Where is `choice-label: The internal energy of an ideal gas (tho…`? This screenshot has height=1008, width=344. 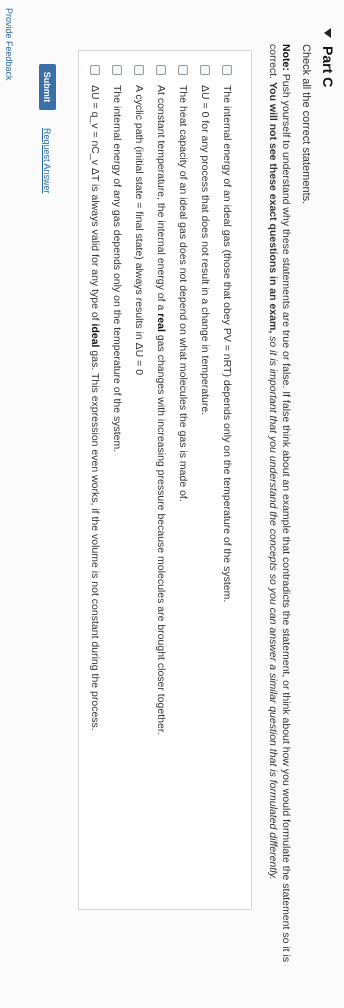 choice-label: The internal energy of an ideal gas (tho… is located at coordinates (227, 344).